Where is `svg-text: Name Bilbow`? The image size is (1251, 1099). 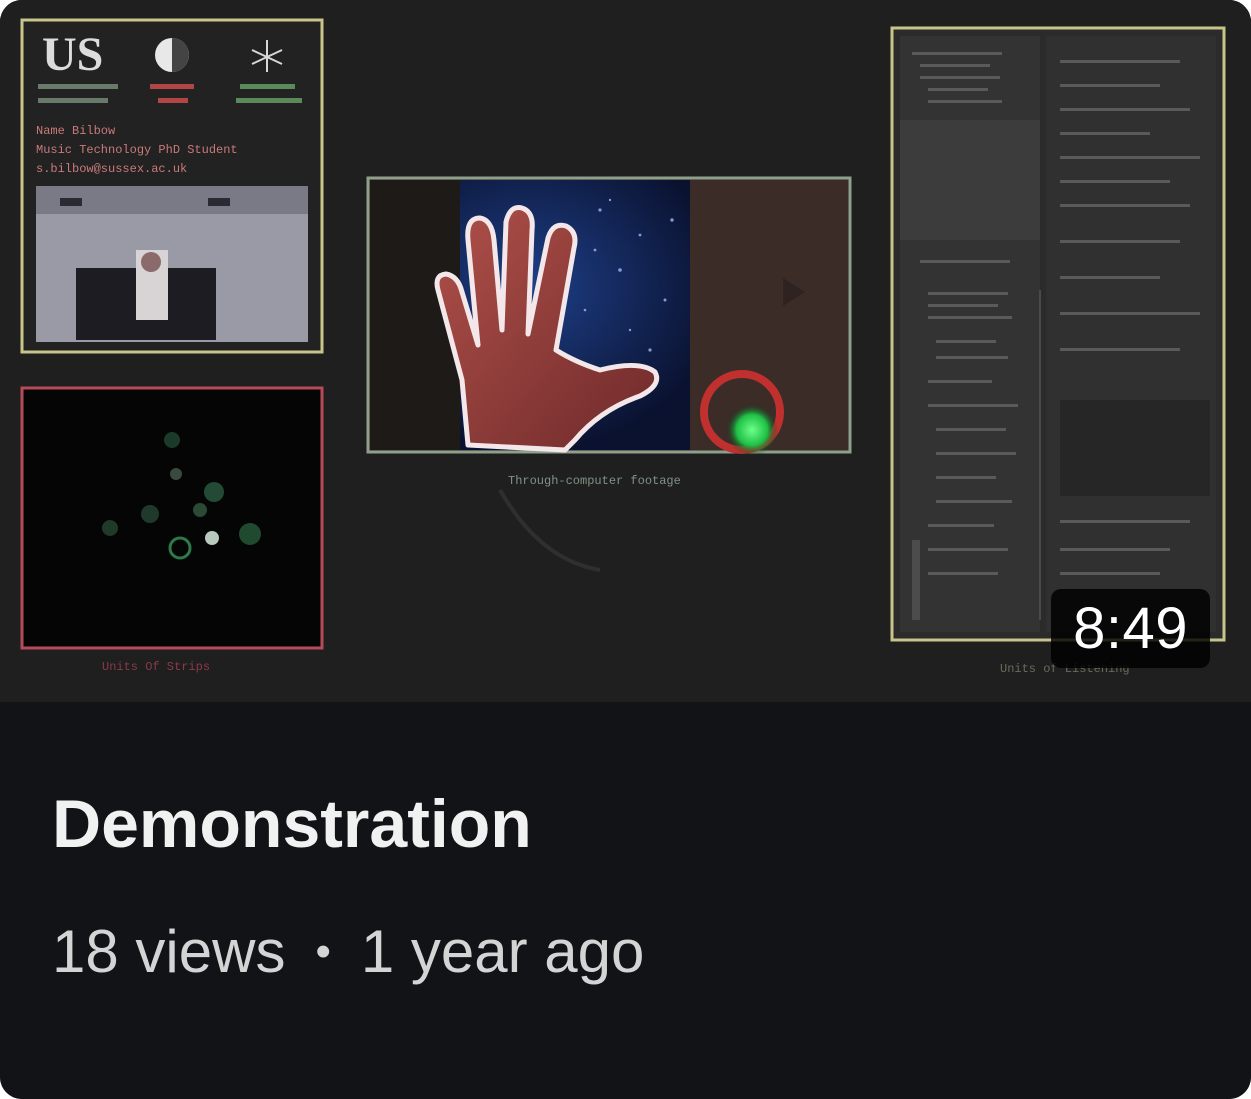 svg-text: Name Bilbow is located at coordinates (76, 131).